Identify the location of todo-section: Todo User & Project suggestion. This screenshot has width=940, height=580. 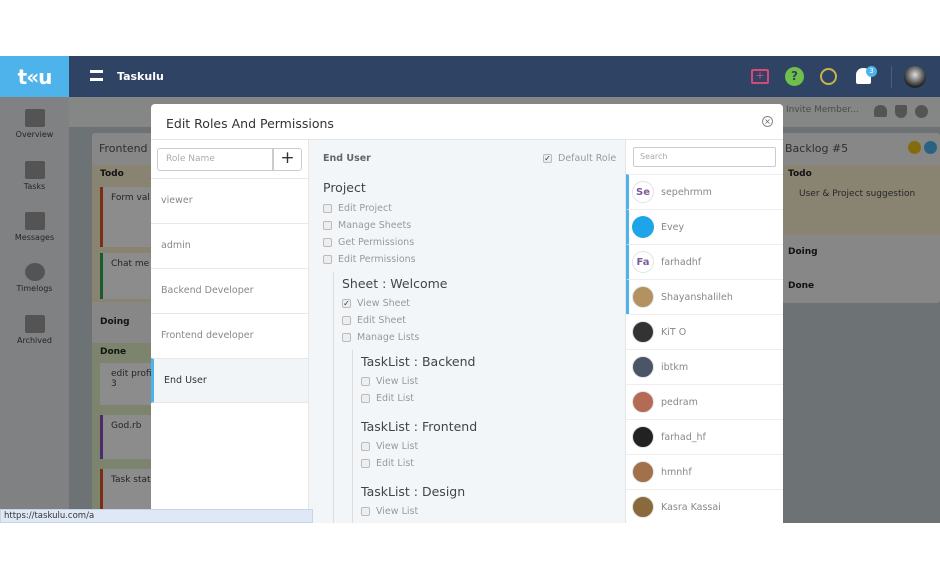
(860, 200).